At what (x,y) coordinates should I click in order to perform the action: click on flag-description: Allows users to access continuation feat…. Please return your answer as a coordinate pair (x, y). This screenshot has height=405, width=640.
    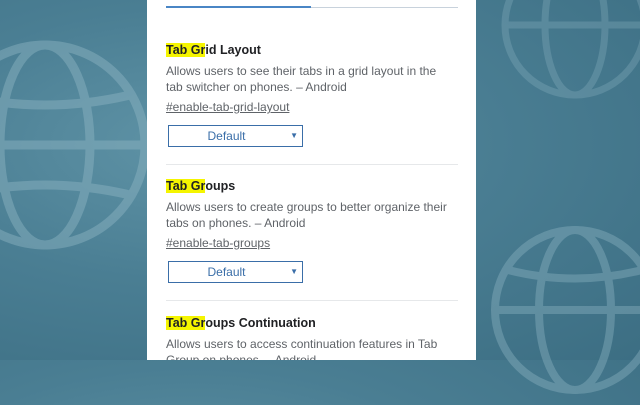
    Looking at the image, I should click on (312, 348).